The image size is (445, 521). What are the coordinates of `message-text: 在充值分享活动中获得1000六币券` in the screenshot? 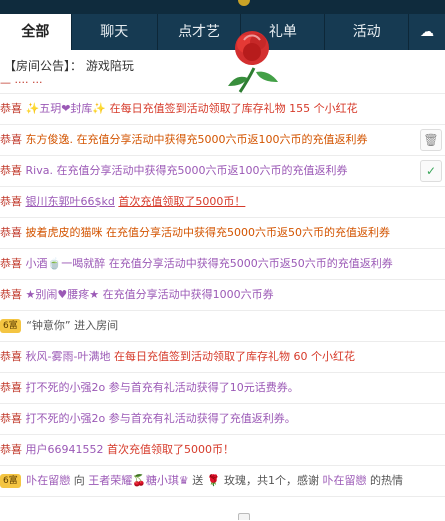 It's located at (188, 294).